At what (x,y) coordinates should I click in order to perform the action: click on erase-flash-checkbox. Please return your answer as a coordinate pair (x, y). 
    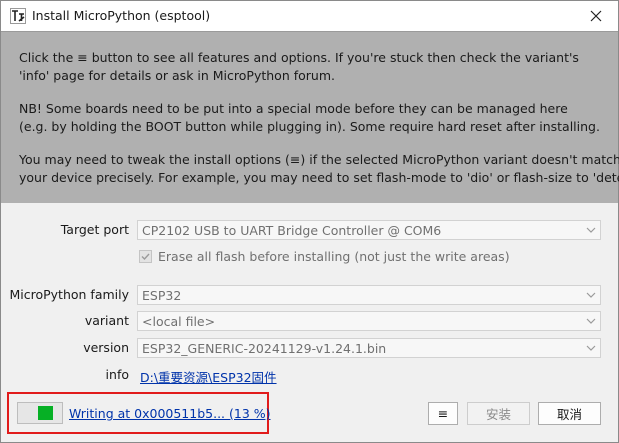
    Looking at the image, I should click on (145, 256).